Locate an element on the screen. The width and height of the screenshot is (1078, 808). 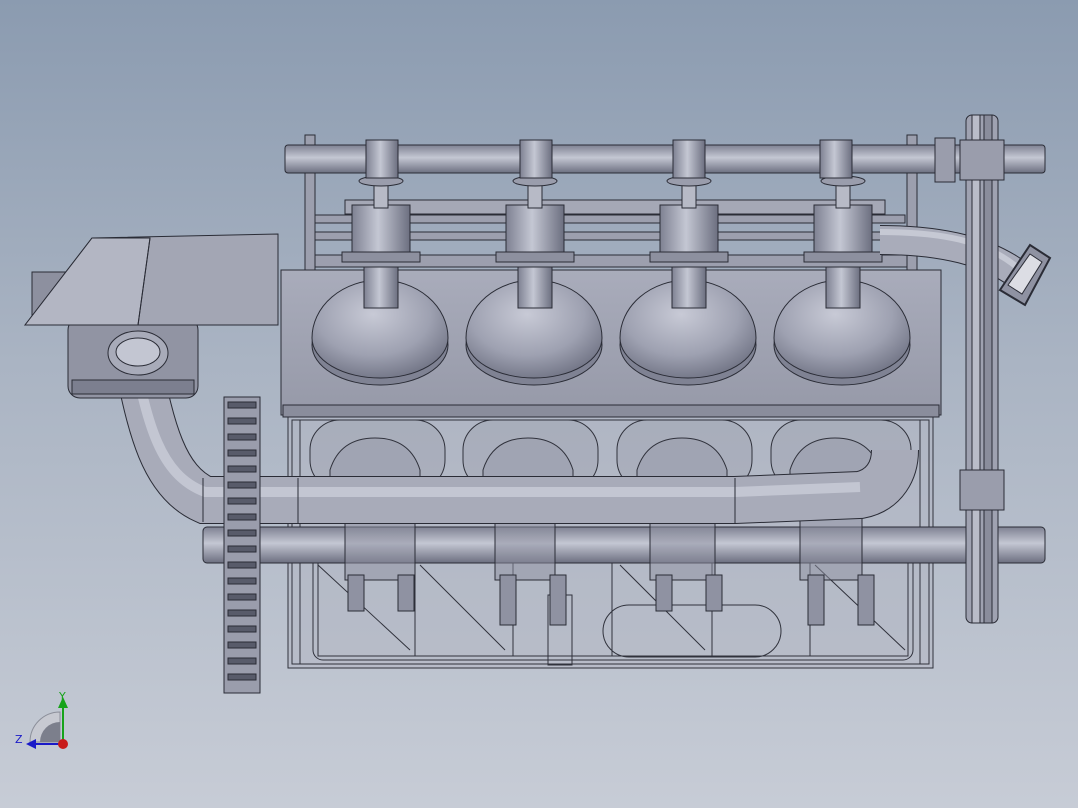
pulley-belt is located at coordinates (982, 369).